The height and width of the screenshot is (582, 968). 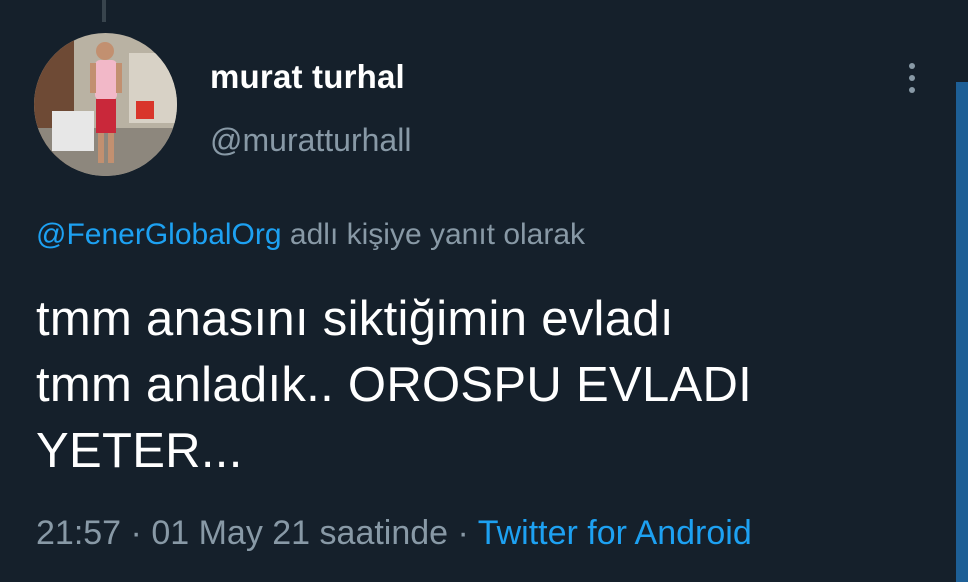 What do you see at coordinates (104, 11) in the screenshot?
I see `thread-connector-line` at bounding box center [104, 11].